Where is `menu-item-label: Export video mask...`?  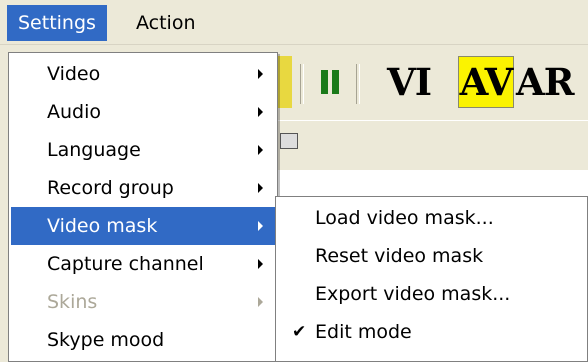
menu-item-label: Export video mask... is located at coordinates (413, 294).